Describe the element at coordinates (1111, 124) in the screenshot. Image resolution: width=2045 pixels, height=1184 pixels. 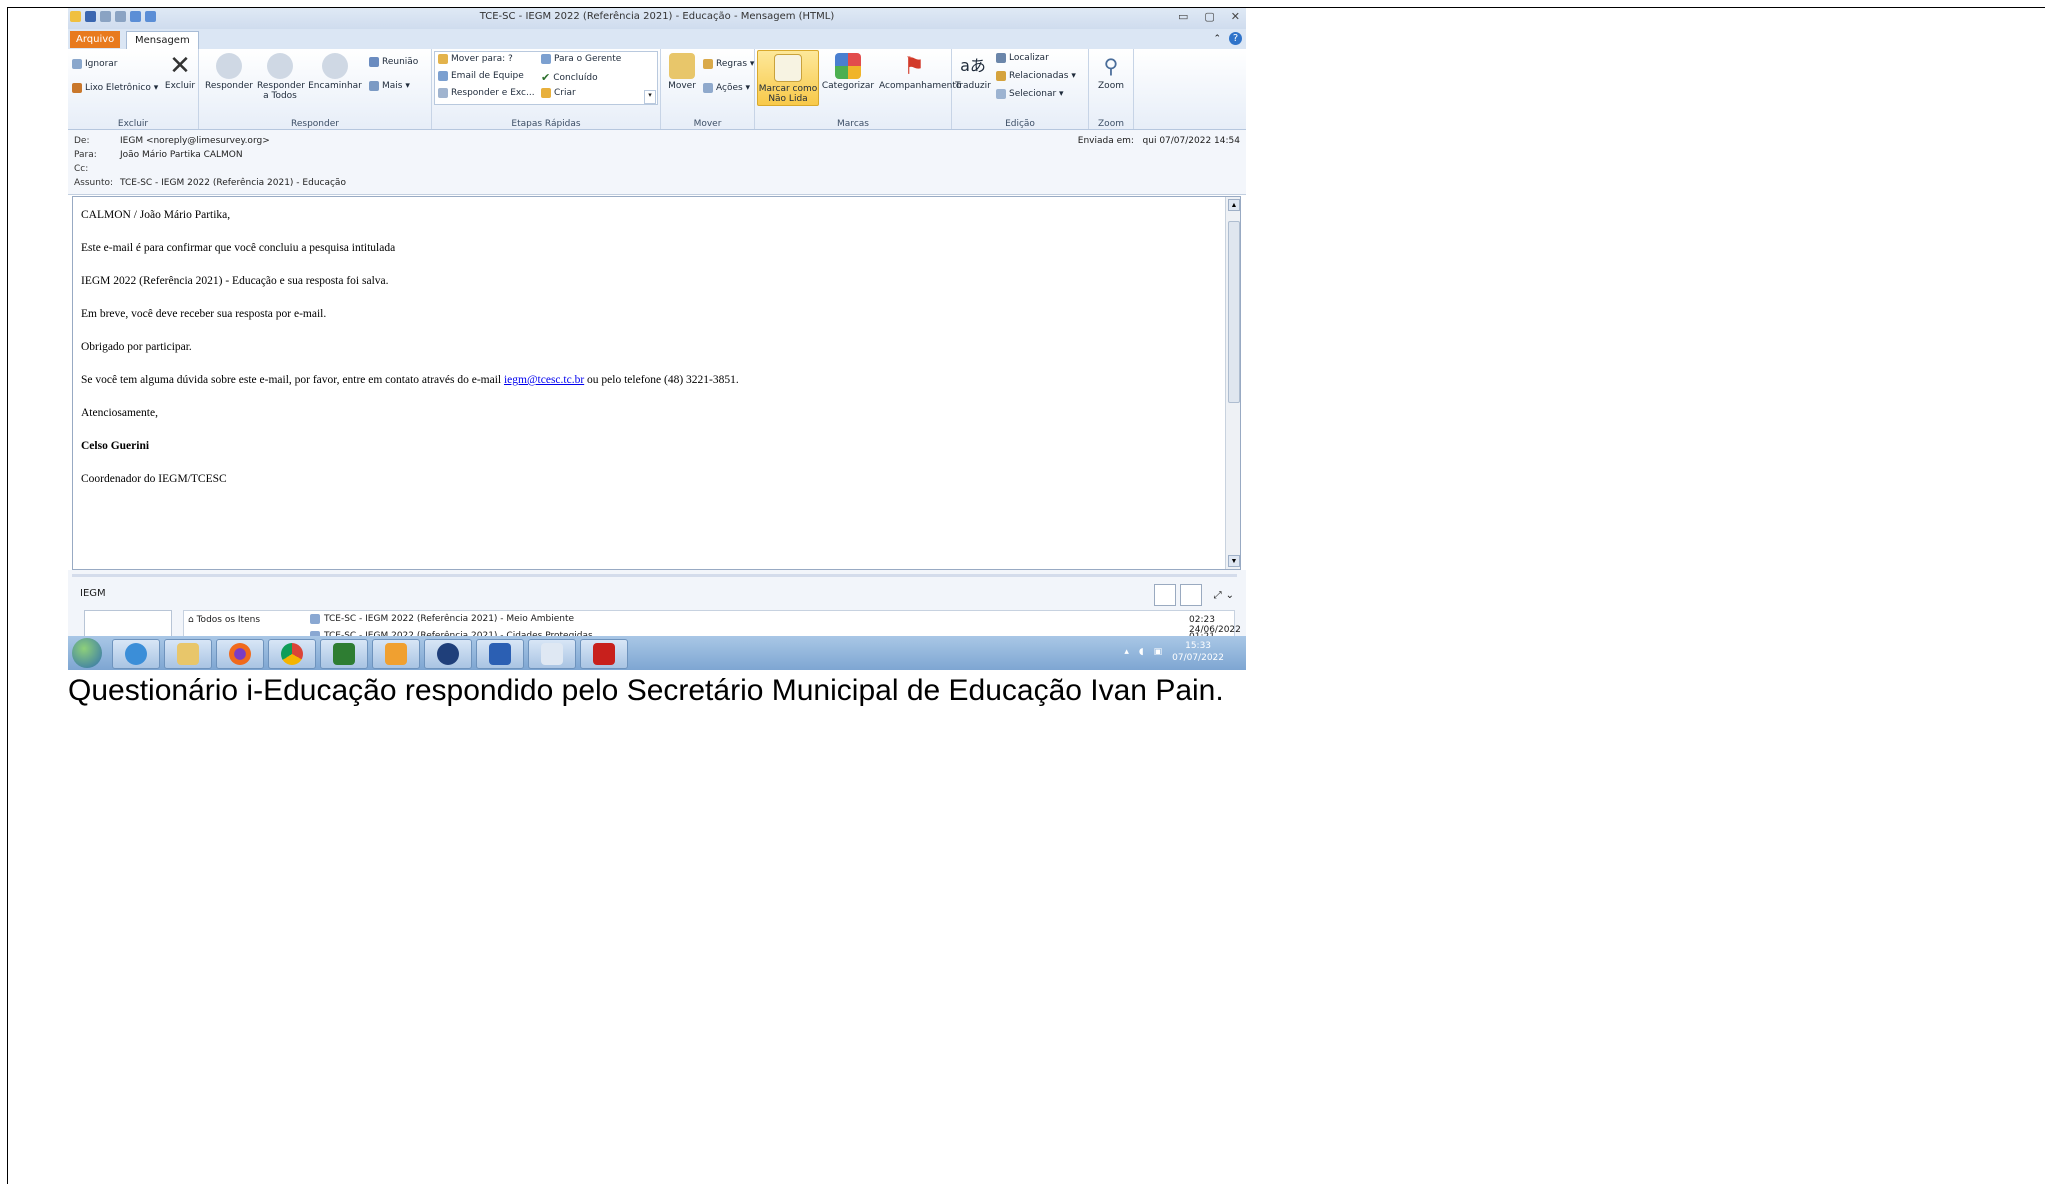
I see `group-label-zoom: Zoom` at that location.